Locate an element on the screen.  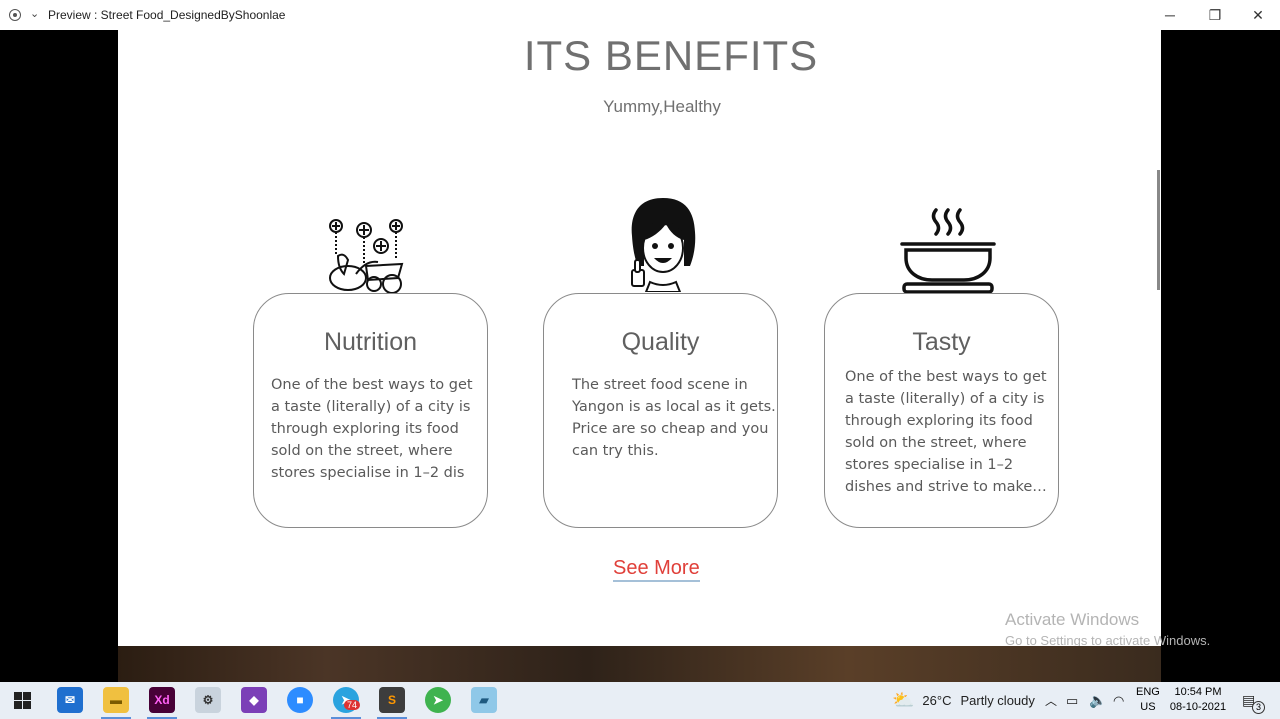
page-scrollbar is located at coordinates (1158, 230).